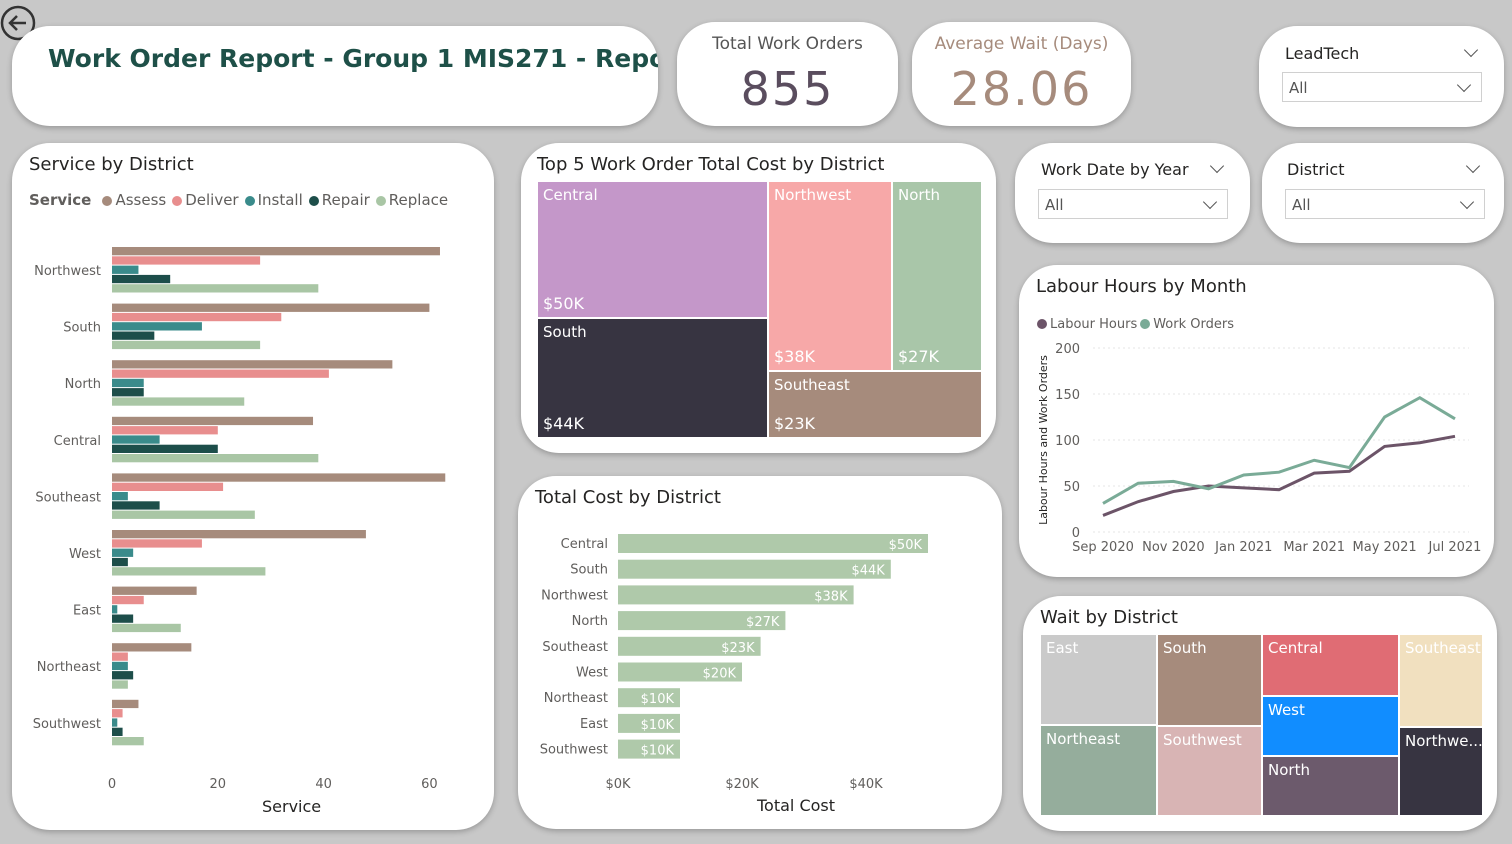 Image resolution: width=1512 pixels, height=844 pixels. Describe the element at coordinates (652, 249) in the screenshot. I see `treemap-cell-central: Central $50K` at that location.